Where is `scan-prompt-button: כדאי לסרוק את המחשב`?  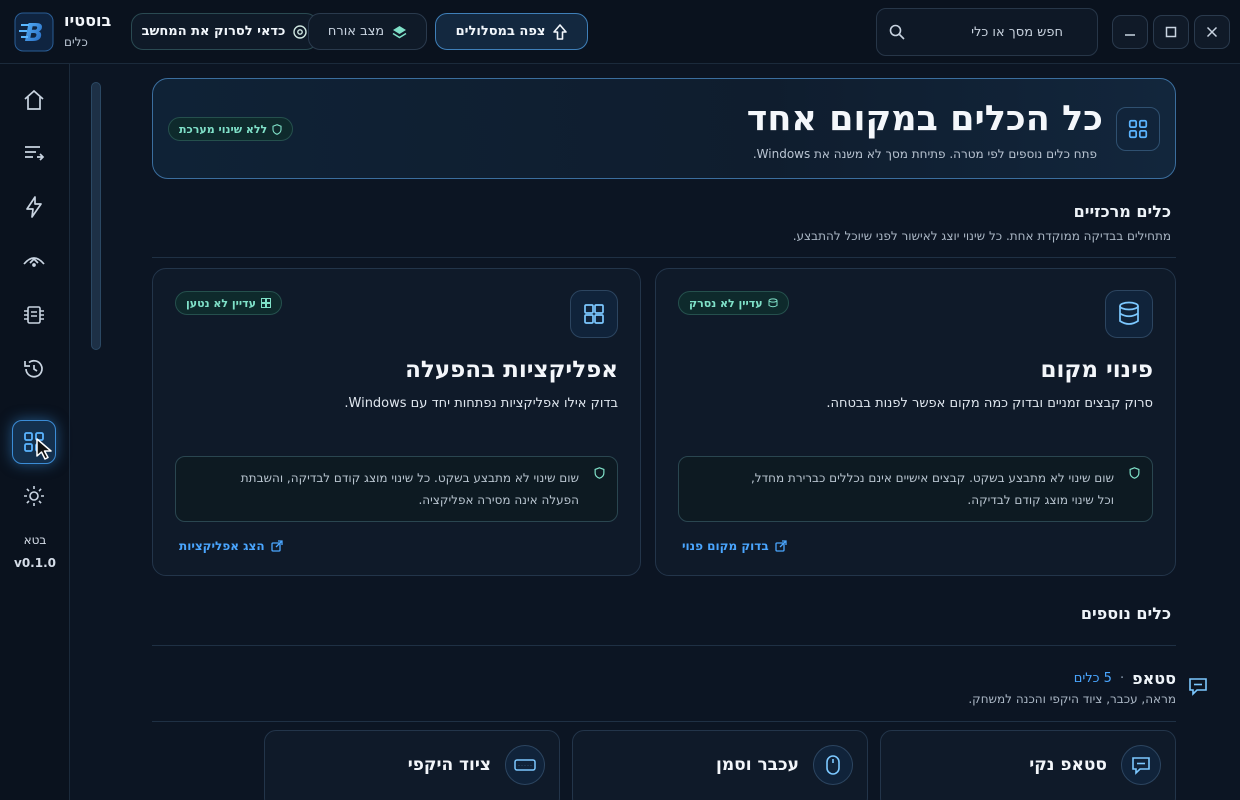 scan-prompt-button: כדאי לסרוק את המחשב is located at coordinates (224, 31).